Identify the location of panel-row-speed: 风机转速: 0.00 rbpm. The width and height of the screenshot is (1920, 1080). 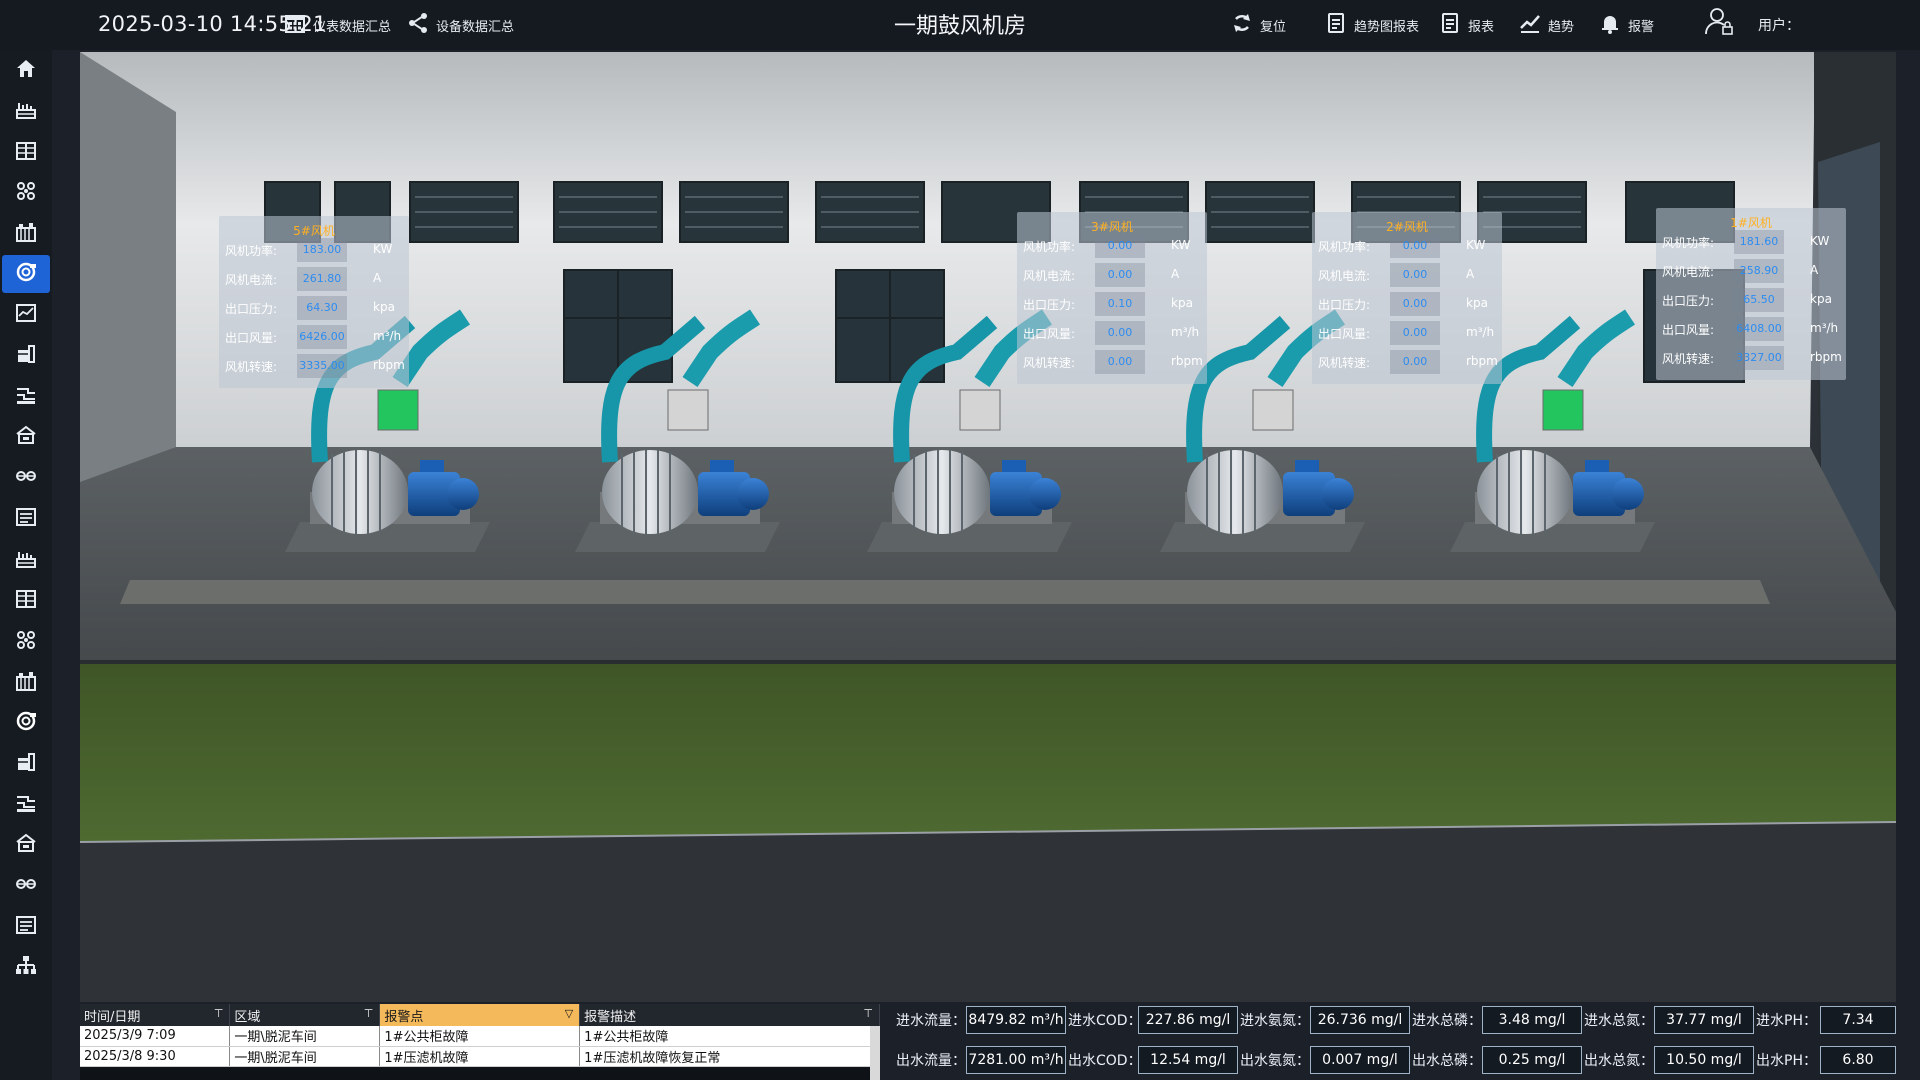
(1408, 362).